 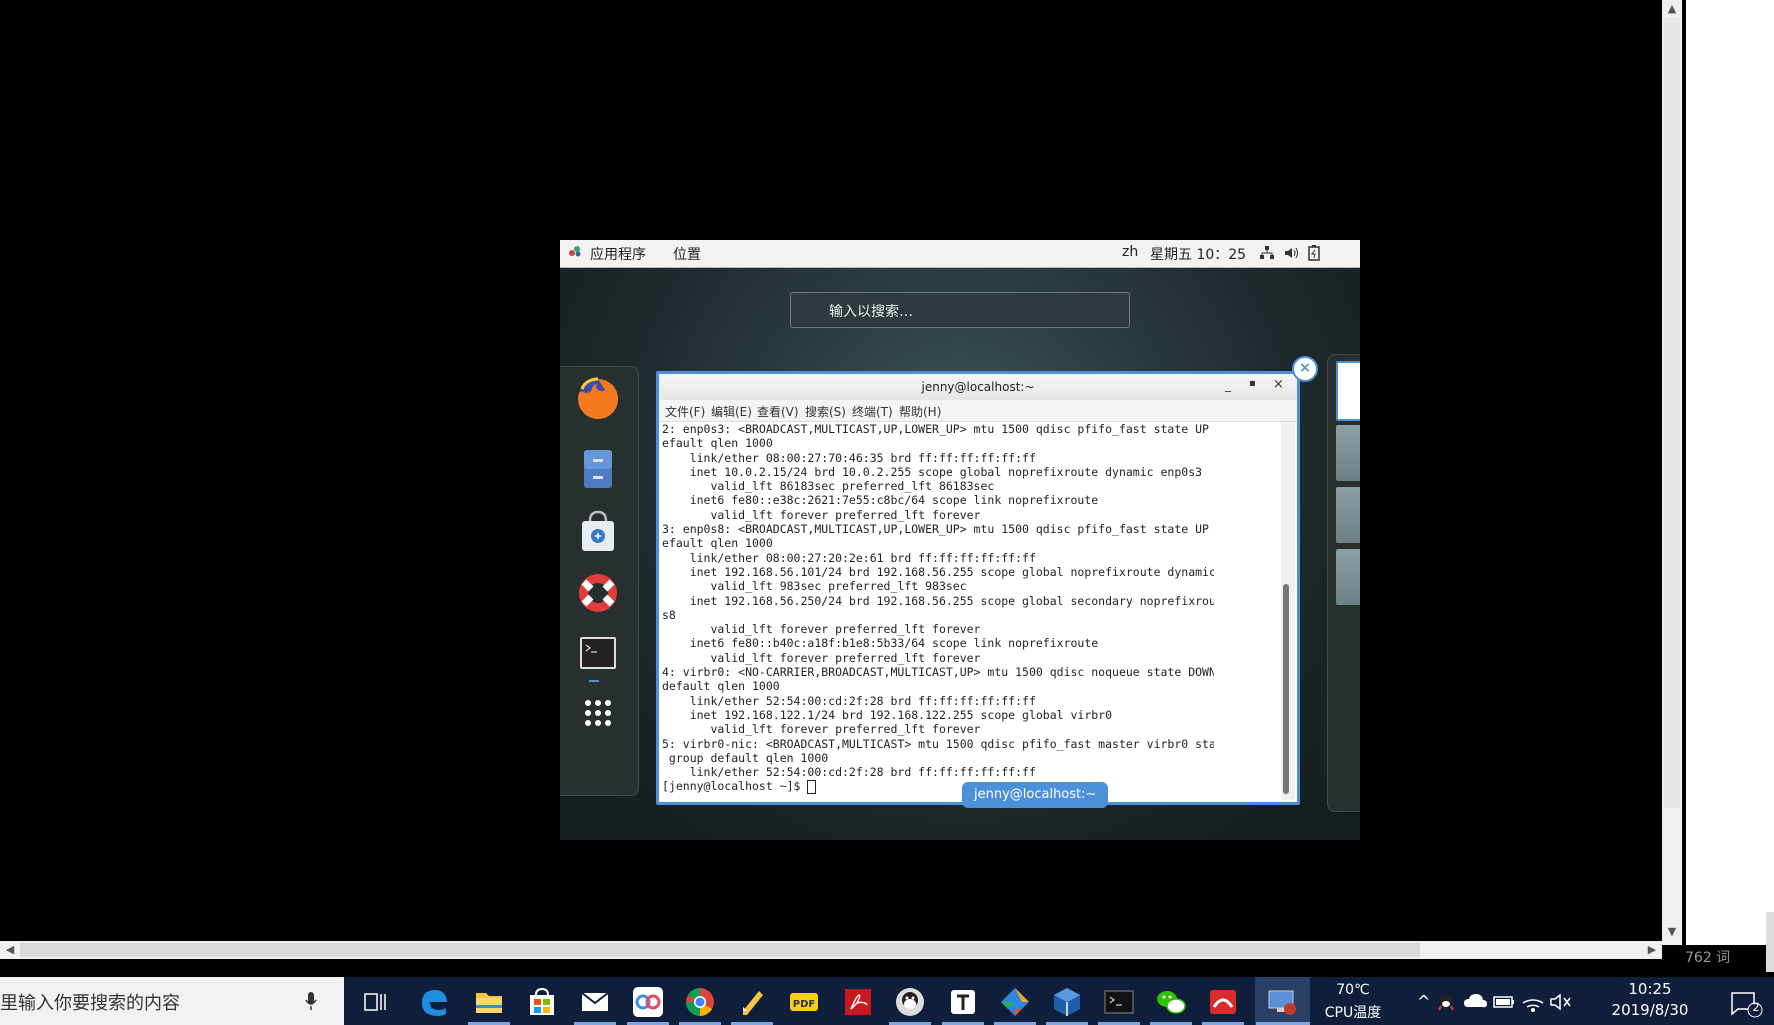 I want to click on volume-icon, so click(x=1291, y=255).